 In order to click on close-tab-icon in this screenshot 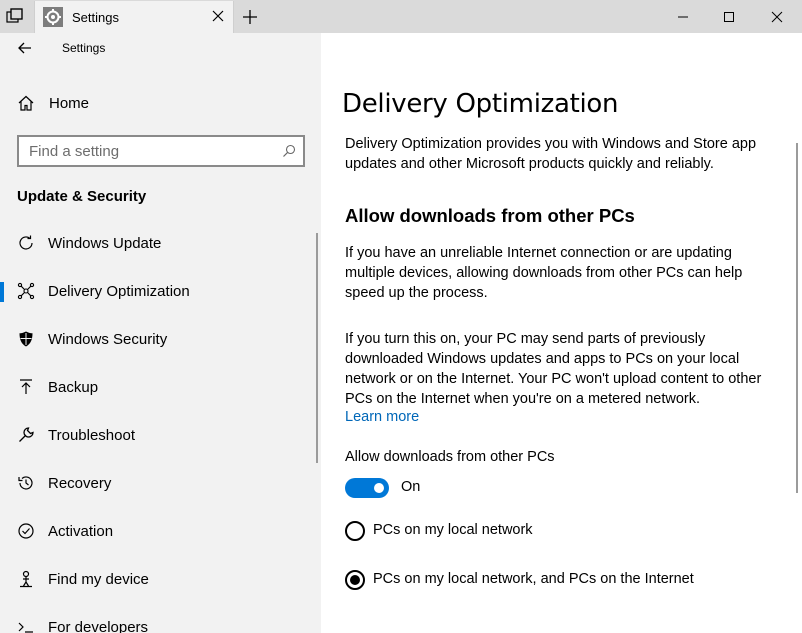, I will do `click(218, 16)`.